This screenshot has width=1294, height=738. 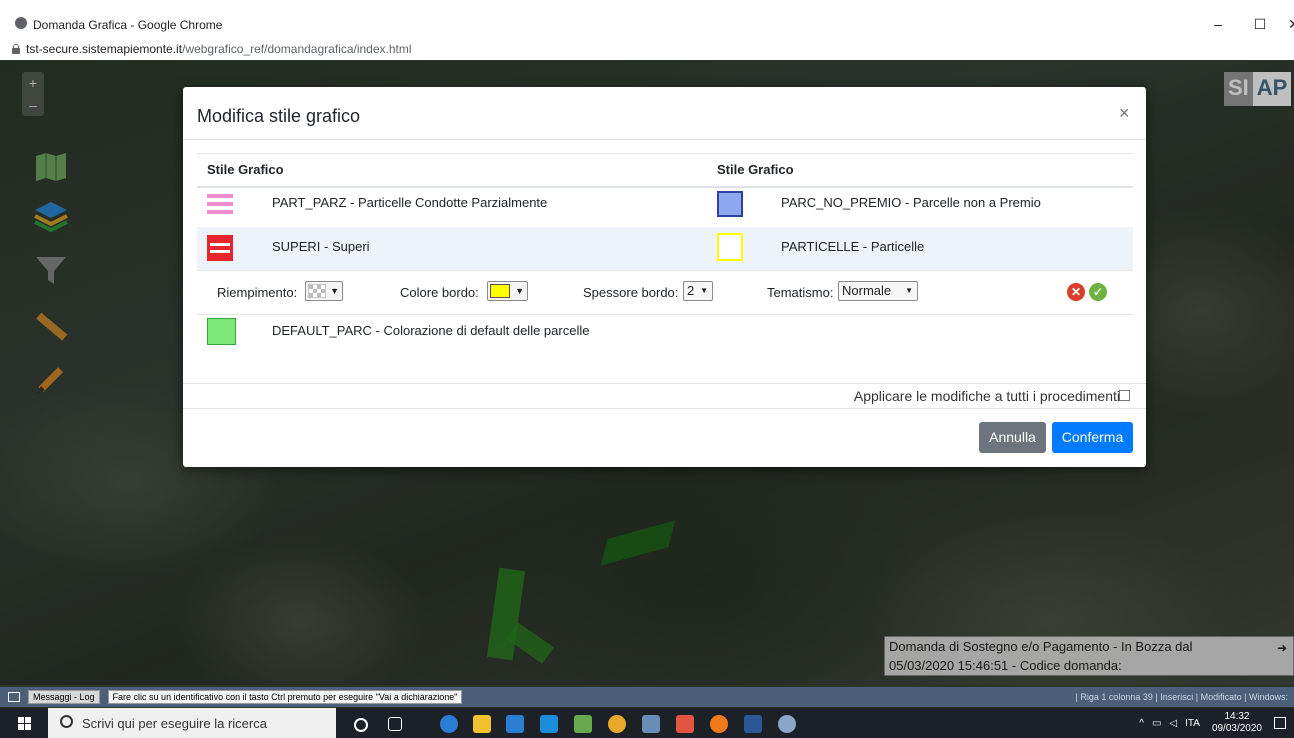 What do you see at coordinates (515, 724) in the screenshot?
I see `store-icon` at bounding box center [515, 724].